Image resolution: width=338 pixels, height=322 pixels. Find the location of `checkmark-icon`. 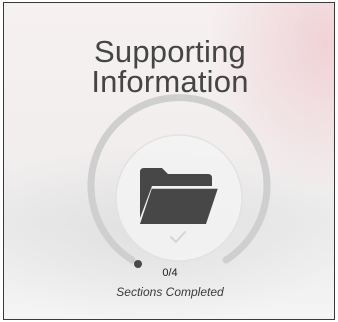

checkmark-icon is located at coordinates (178, 237).